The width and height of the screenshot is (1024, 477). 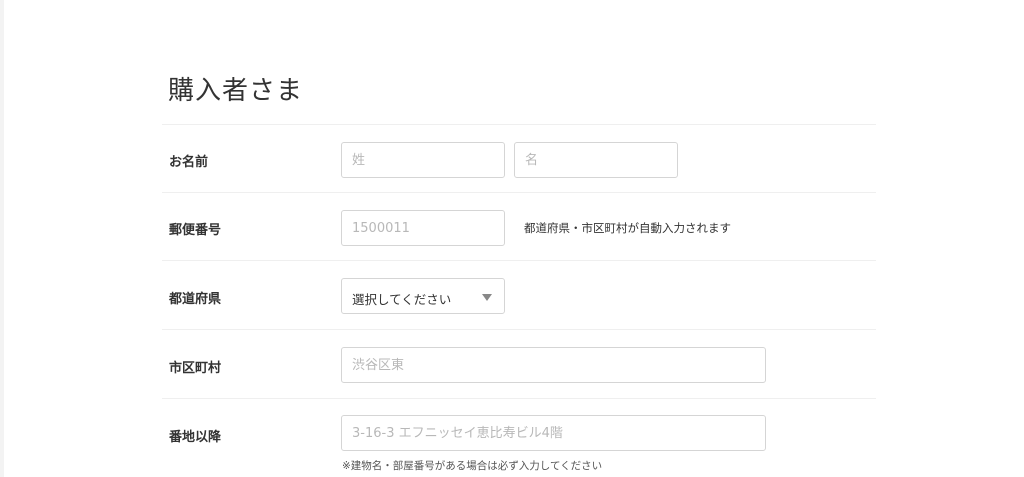 I want to click on postal-code-input, so click(x=423, y=228).